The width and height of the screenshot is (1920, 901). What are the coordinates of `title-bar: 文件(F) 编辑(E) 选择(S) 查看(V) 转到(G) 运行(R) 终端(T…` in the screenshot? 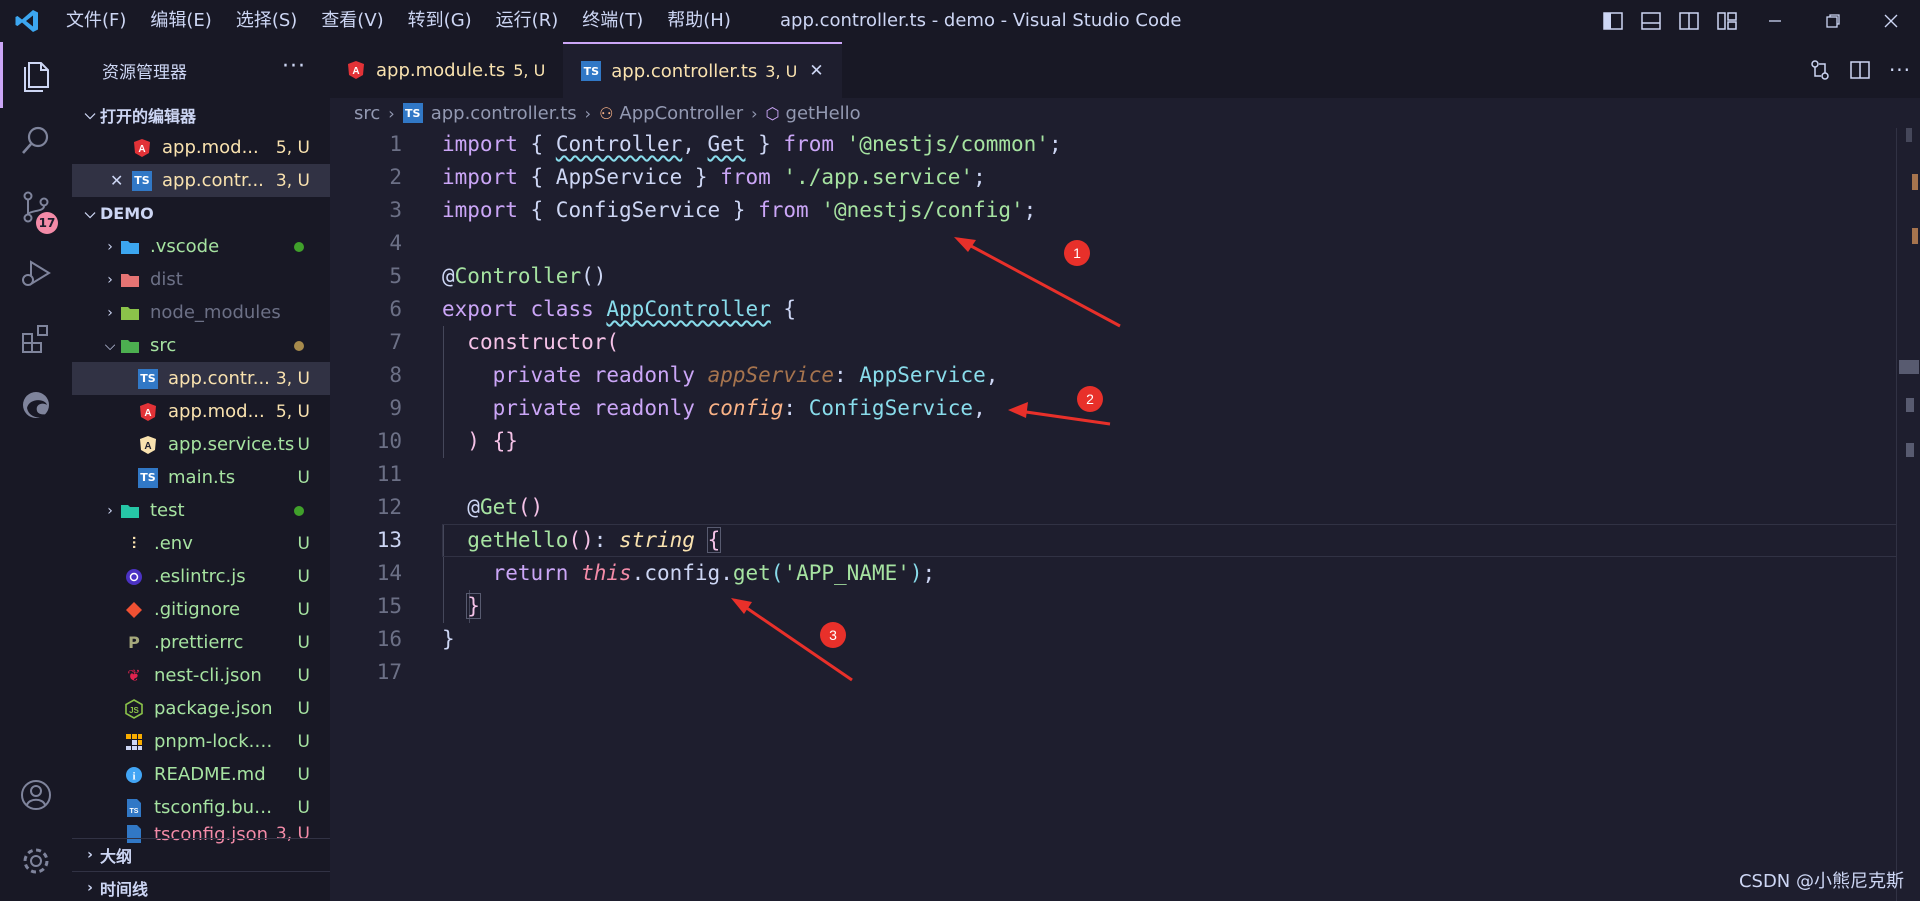 It's located at (960, 21).